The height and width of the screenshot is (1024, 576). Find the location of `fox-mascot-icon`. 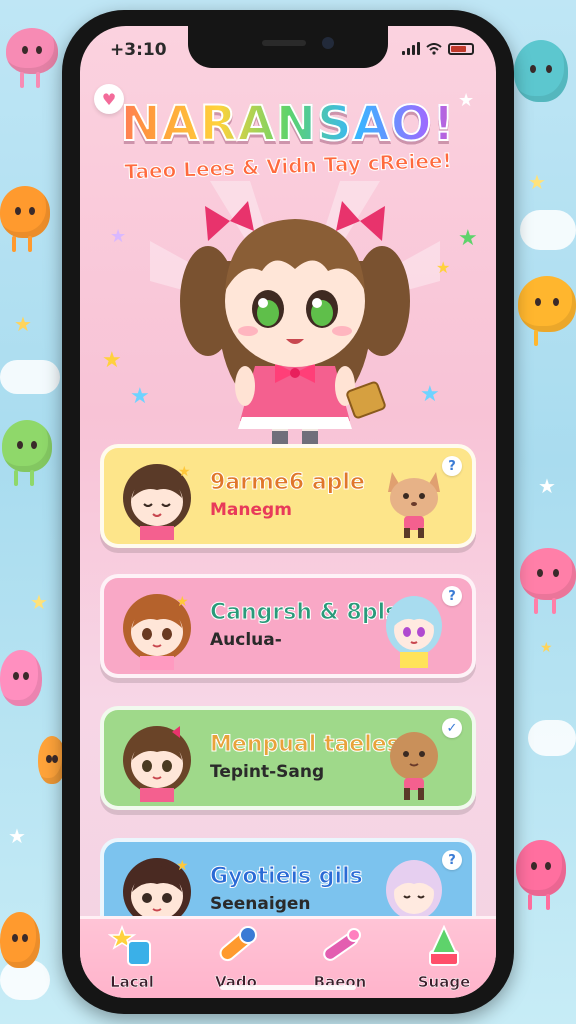

fox-mascot-icon is located at coordinates (414, 505).